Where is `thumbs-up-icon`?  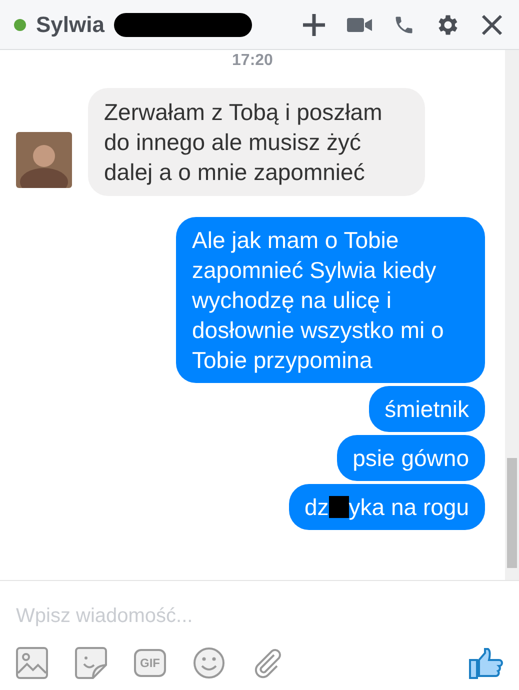
thumbs-up-icon is located at coordinates (486, 663).